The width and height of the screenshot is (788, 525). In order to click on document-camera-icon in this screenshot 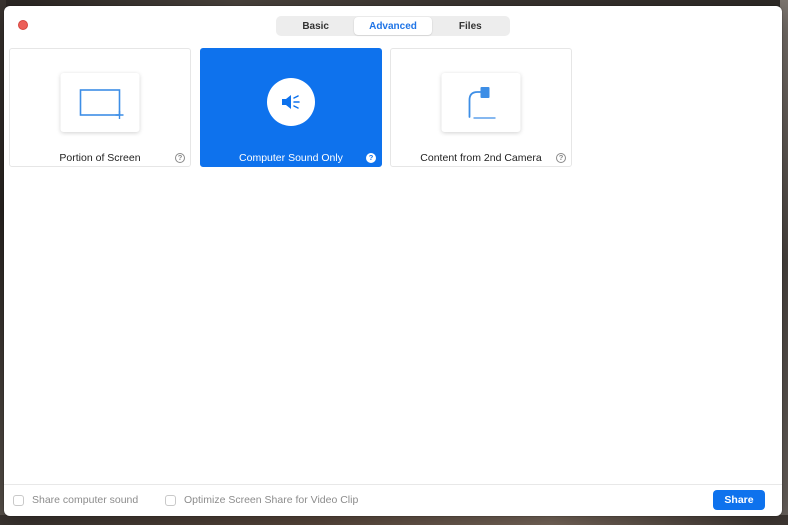, I will do `click(482, 103)`.